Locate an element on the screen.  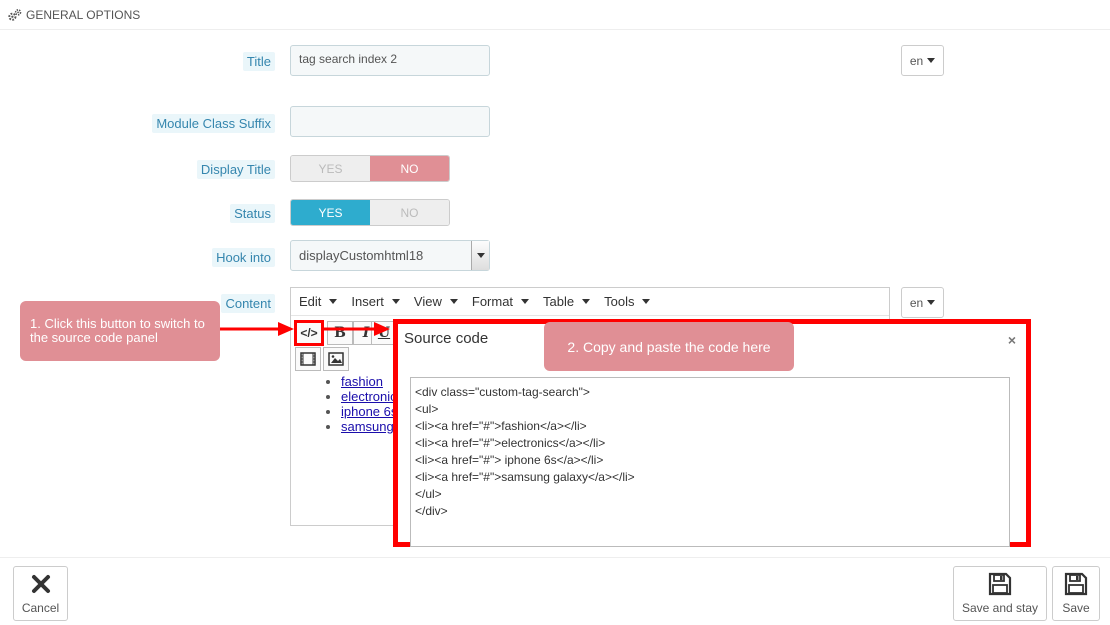
bold-button: B is located at coordinates (340, 333).